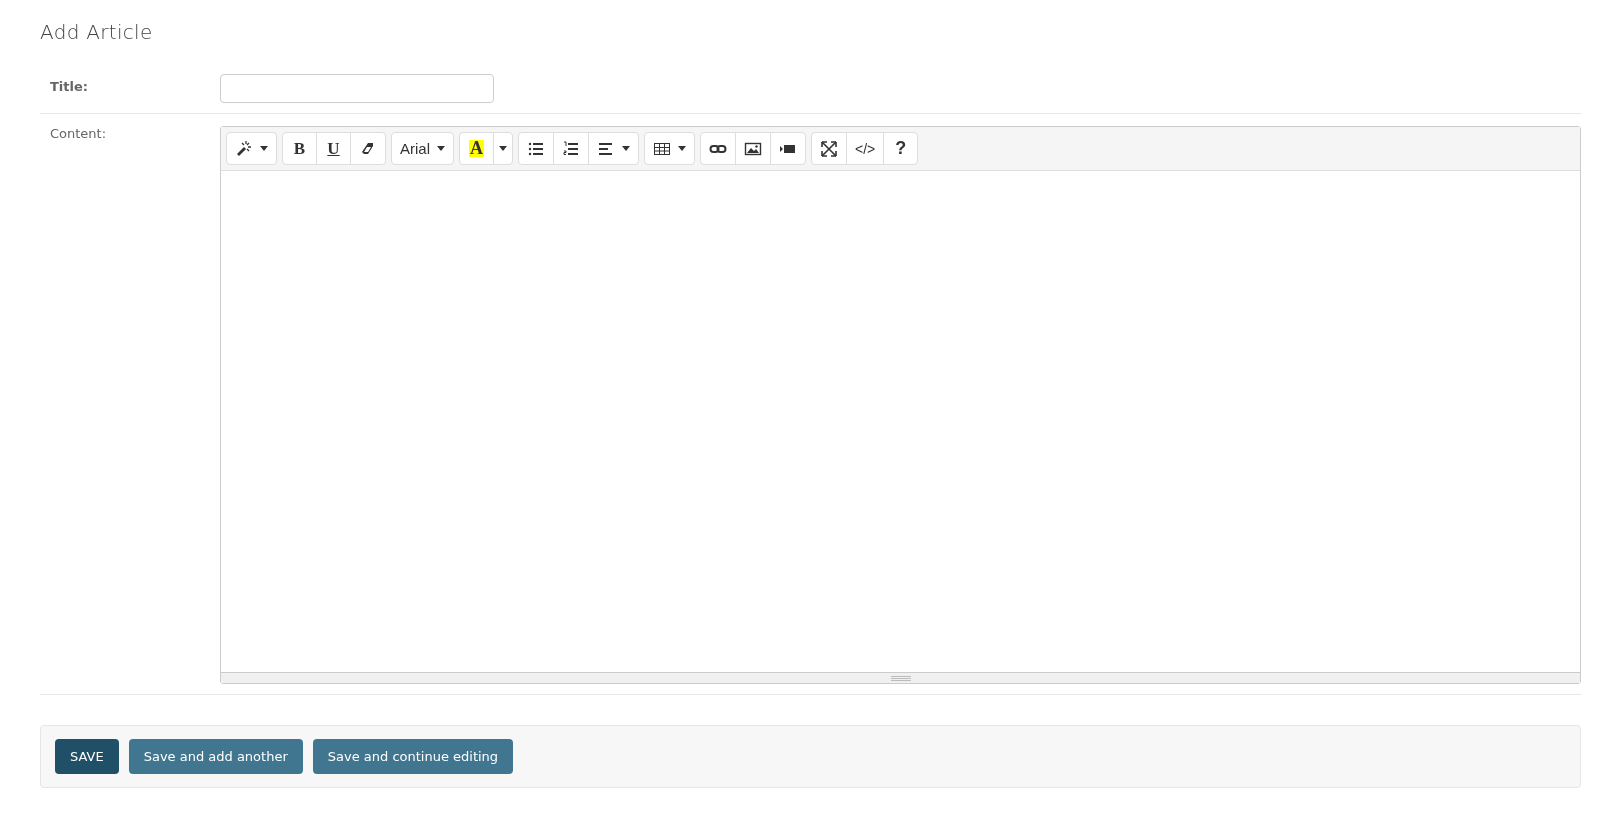  I want to click on expand-icon, so click(829, 148).